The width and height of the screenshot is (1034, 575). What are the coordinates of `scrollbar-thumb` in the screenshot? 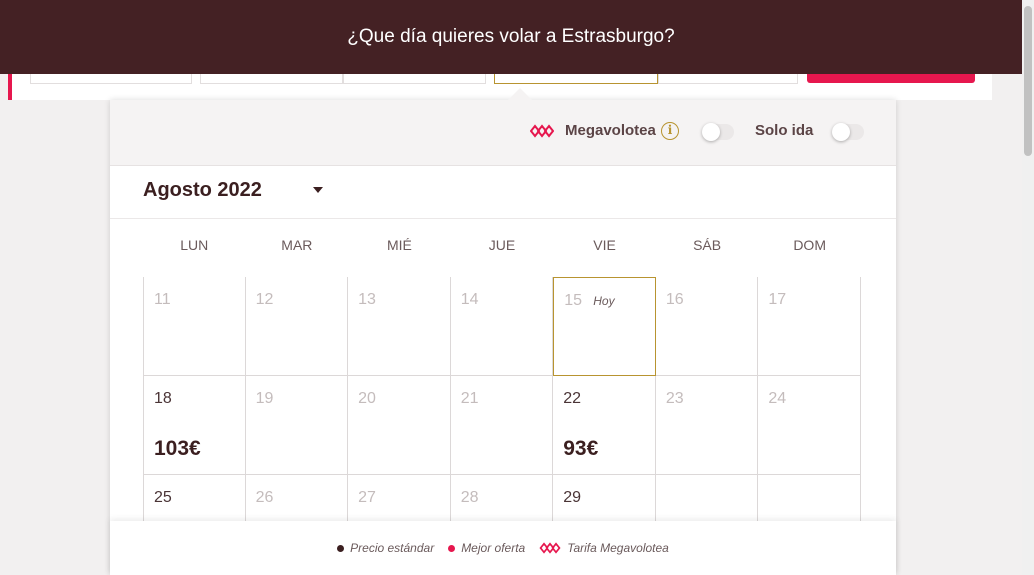 It's located at (1028, 81).